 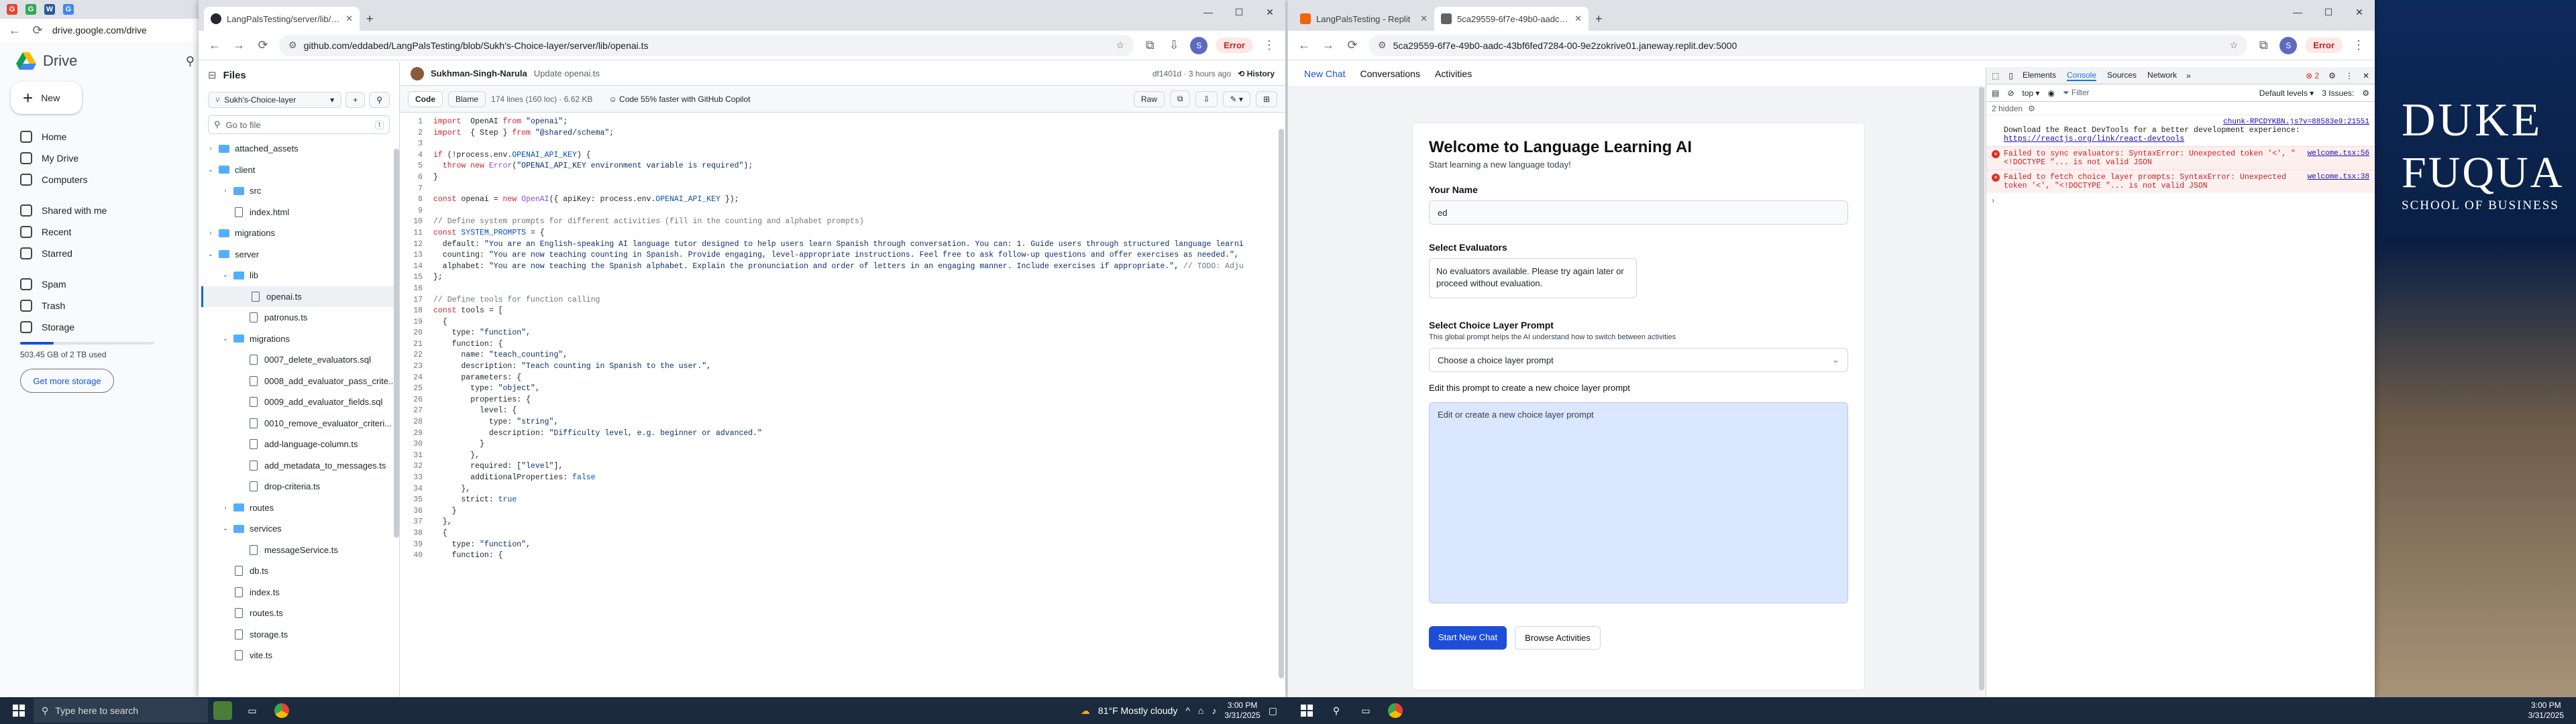 What do you see at coordinates (425, 98) in the screenshot?
I see `code-tab: Code` at bounding box center [425, 98].